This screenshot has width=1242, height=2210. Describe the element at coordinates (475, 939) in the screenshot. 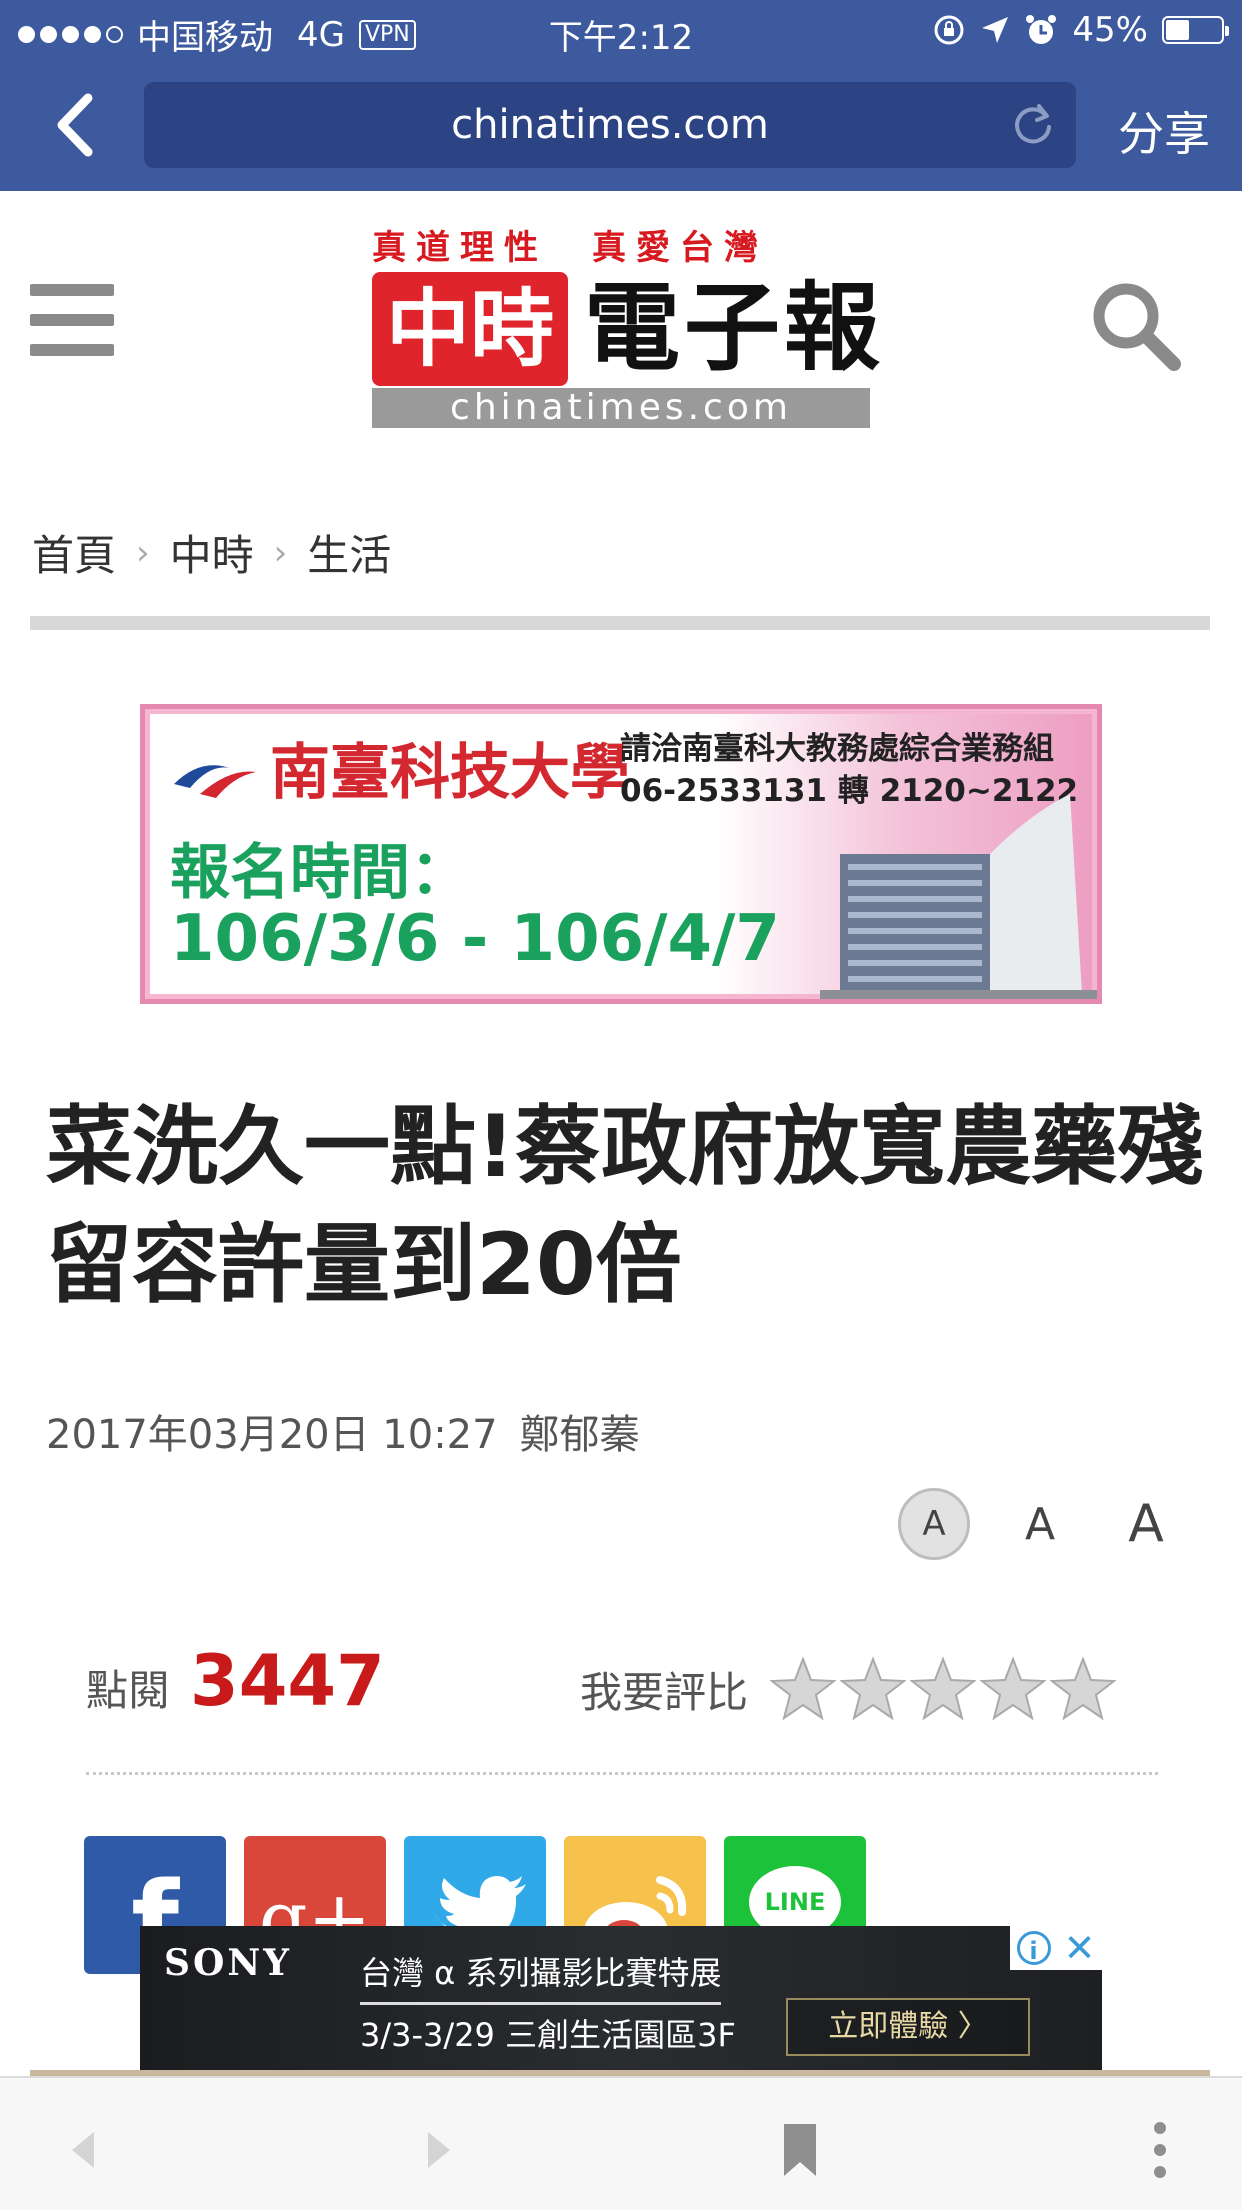

I see `ad-registration-dates: 106/3/6 - 106/4/7` at that location.